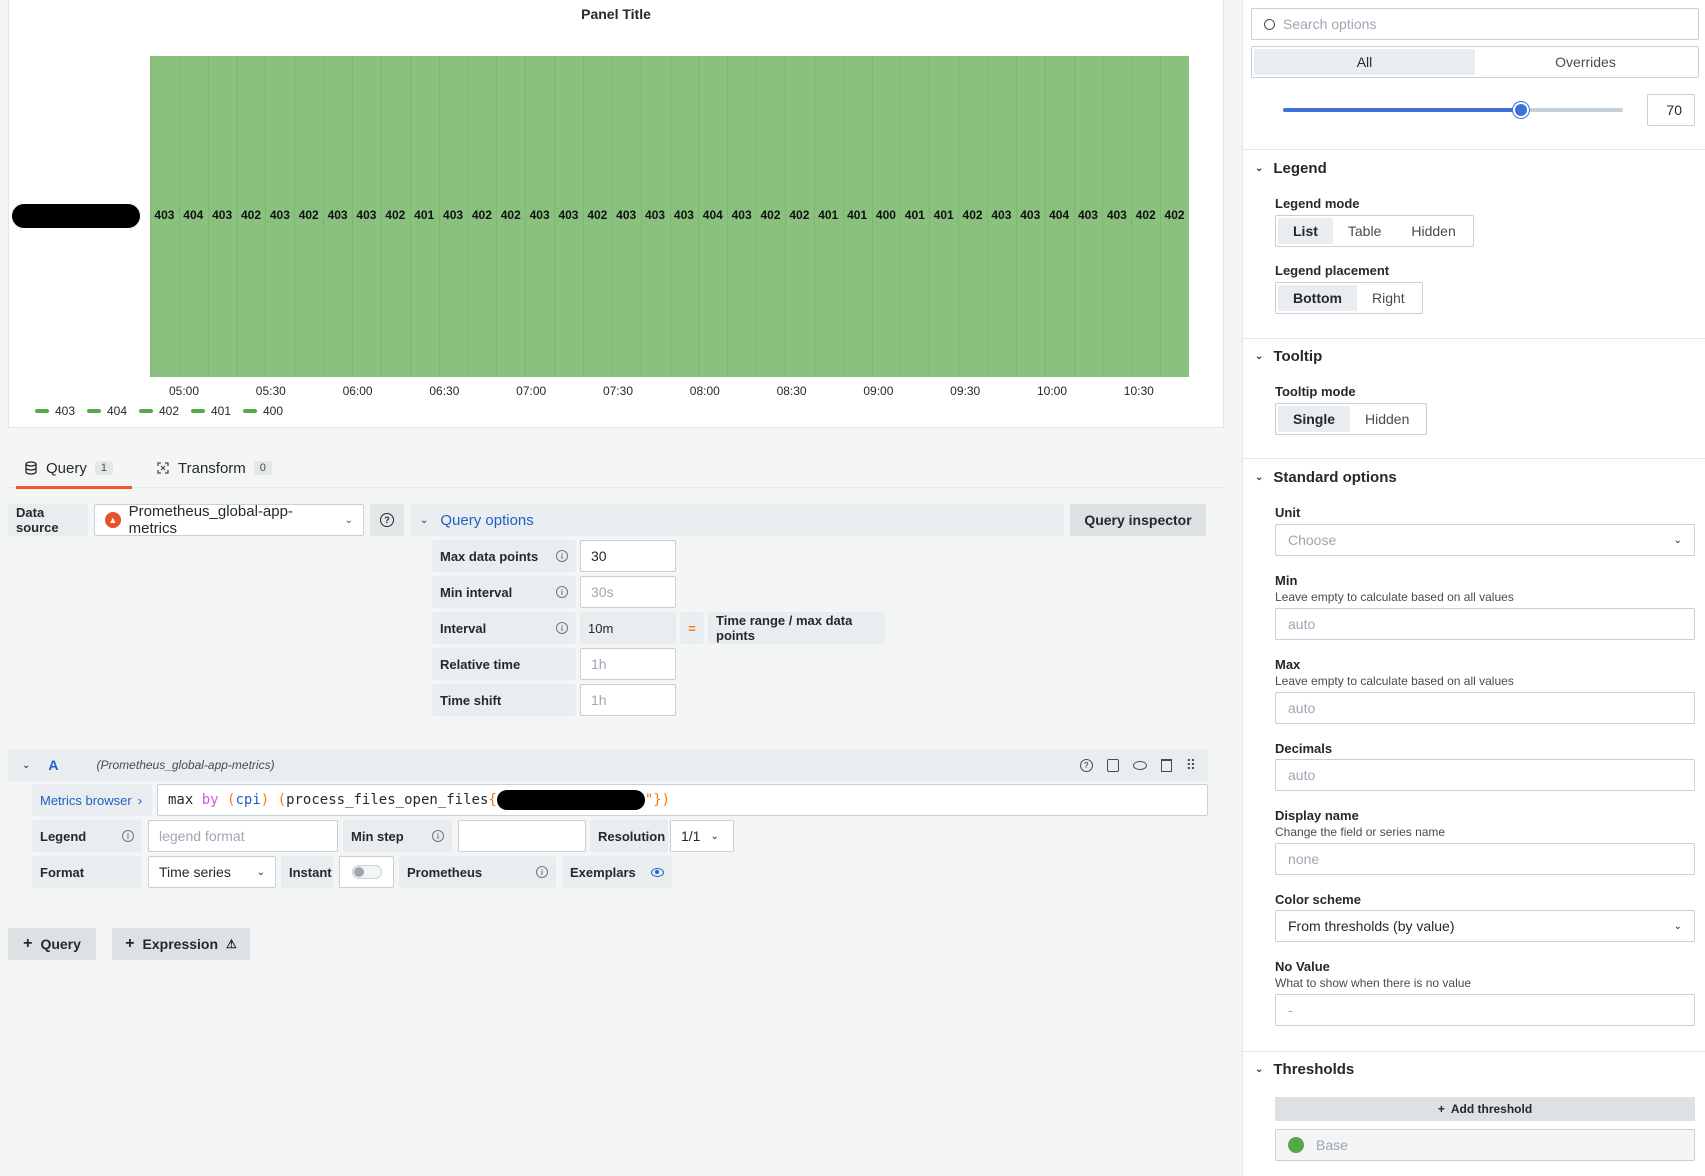 This screenshot has width=1705, height=1176. Describe the element at coordinates (1485, 1145) in the screenshot. I see `threshold-base-row: Base` at that location.